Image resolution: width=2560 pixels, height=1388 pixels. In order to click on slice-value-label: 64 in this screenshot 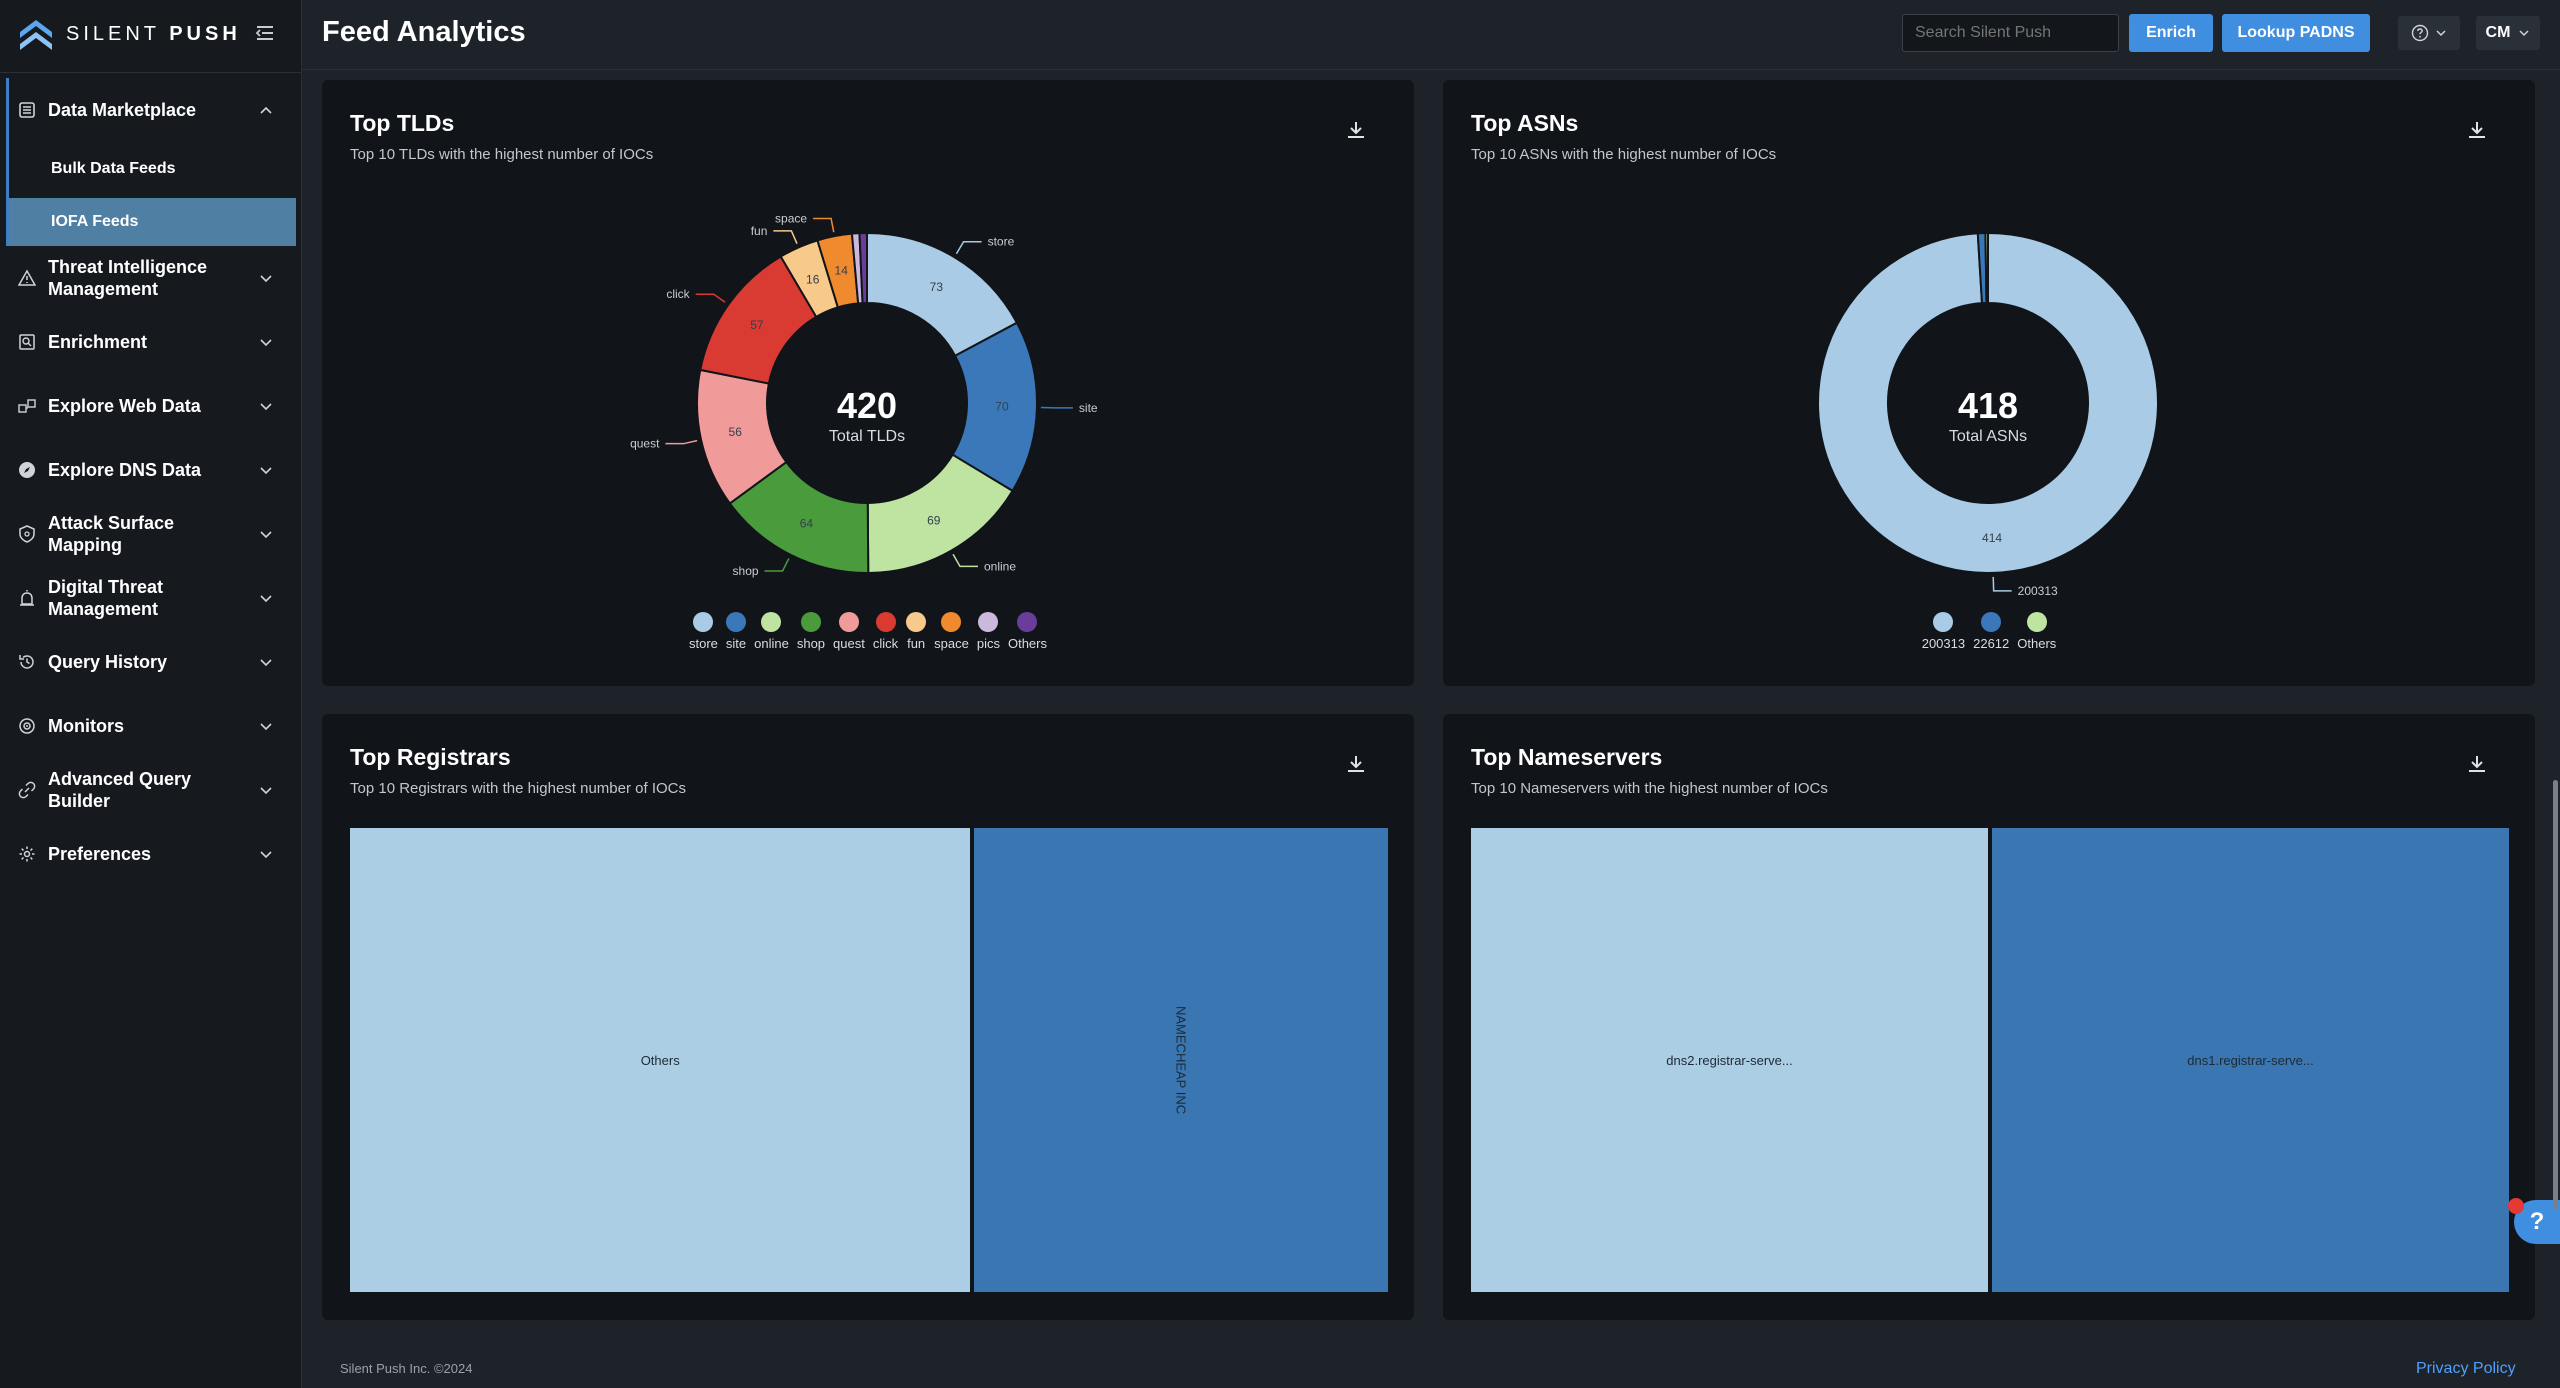, I will do `click(807, 524)`.